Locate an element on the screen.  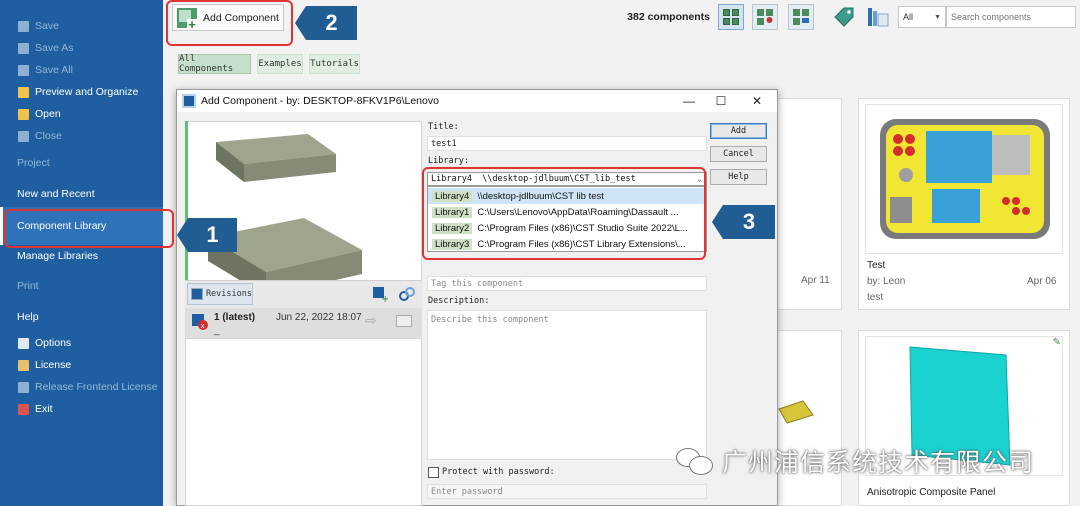
menu-help: Help is located at coordinates (81, 317).